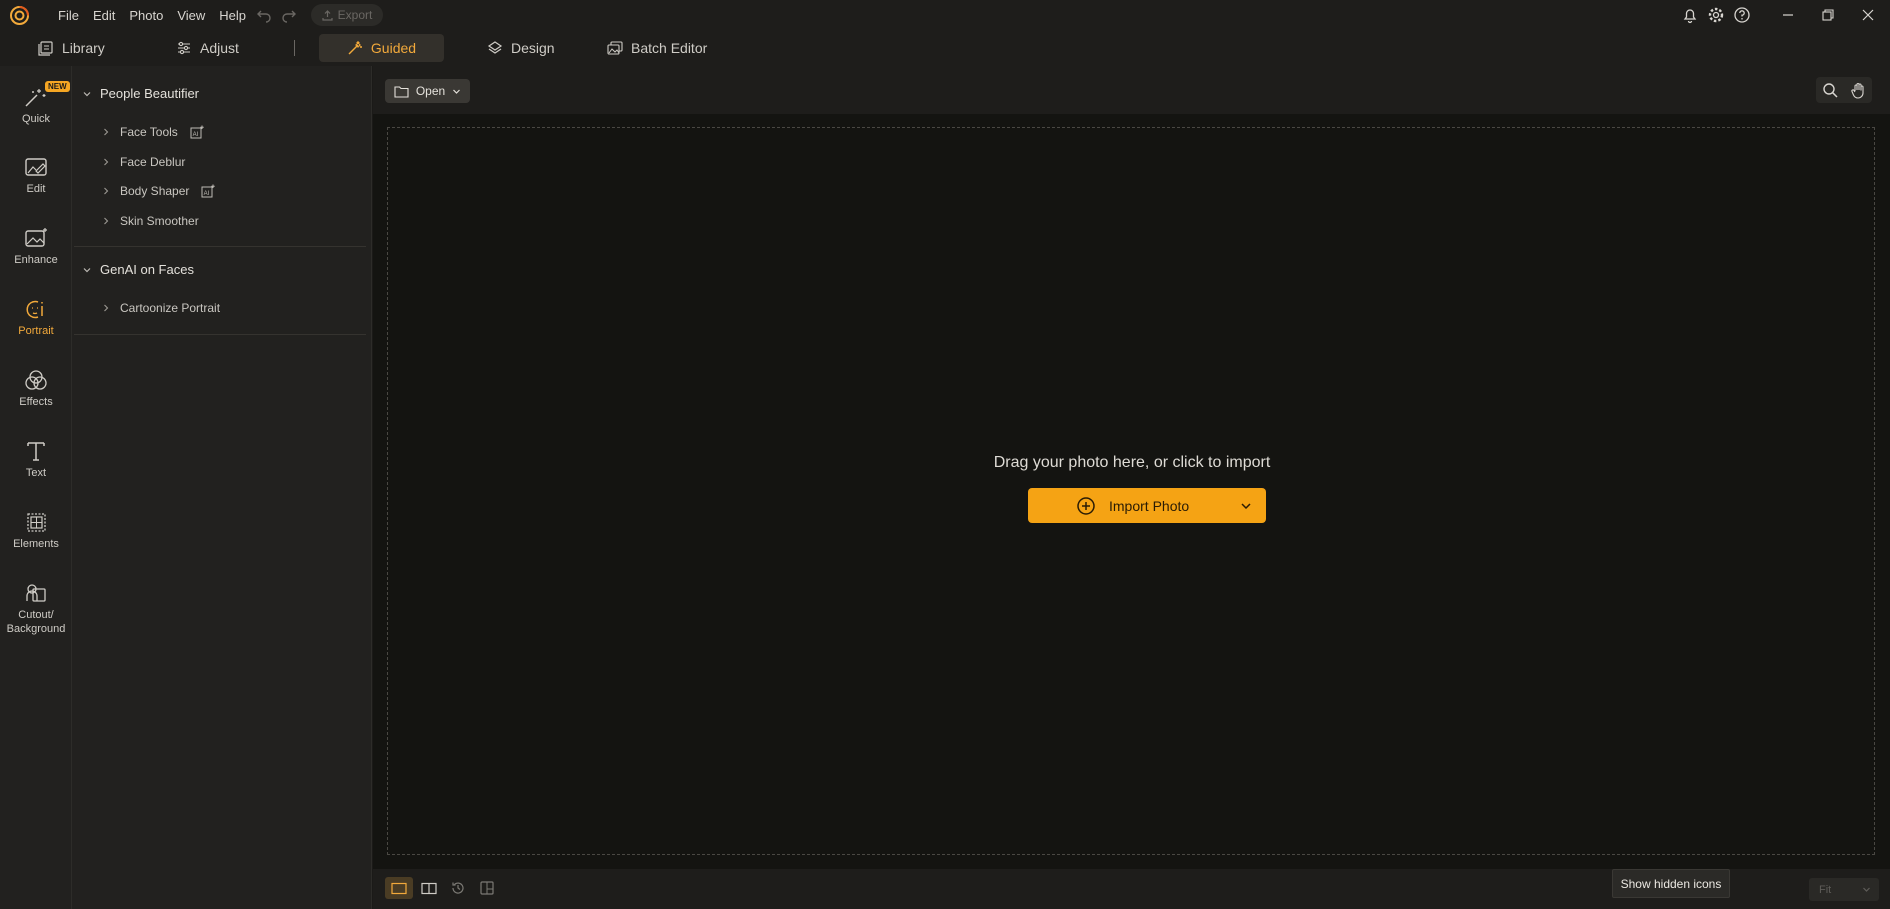 The image size is (1890, 909). What do you see at coordinates (1788, 15) in the screenshot?
I see `minimize-icon` at bounding box center [1788, 15].